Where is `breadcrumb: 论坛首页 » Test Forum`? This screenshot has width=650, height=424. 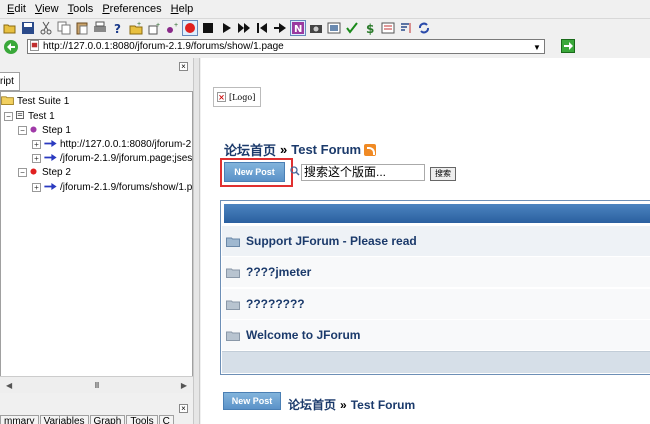
breadcrumb: 论坛首页 » Test Forum is located at coordinates (300, 149).